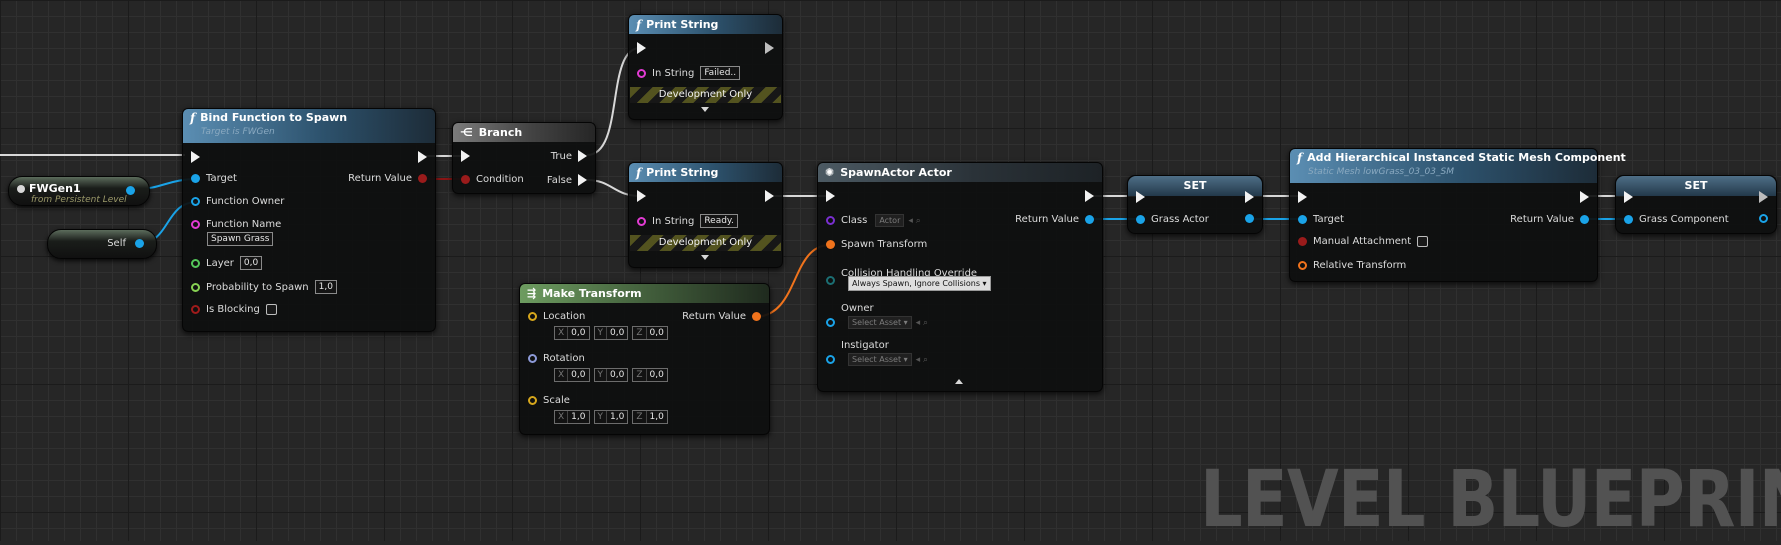 The image size is (1781, 545). Describe the element at coordinates (465, 179) in the screenshot. I see `condition-pin` at that location.